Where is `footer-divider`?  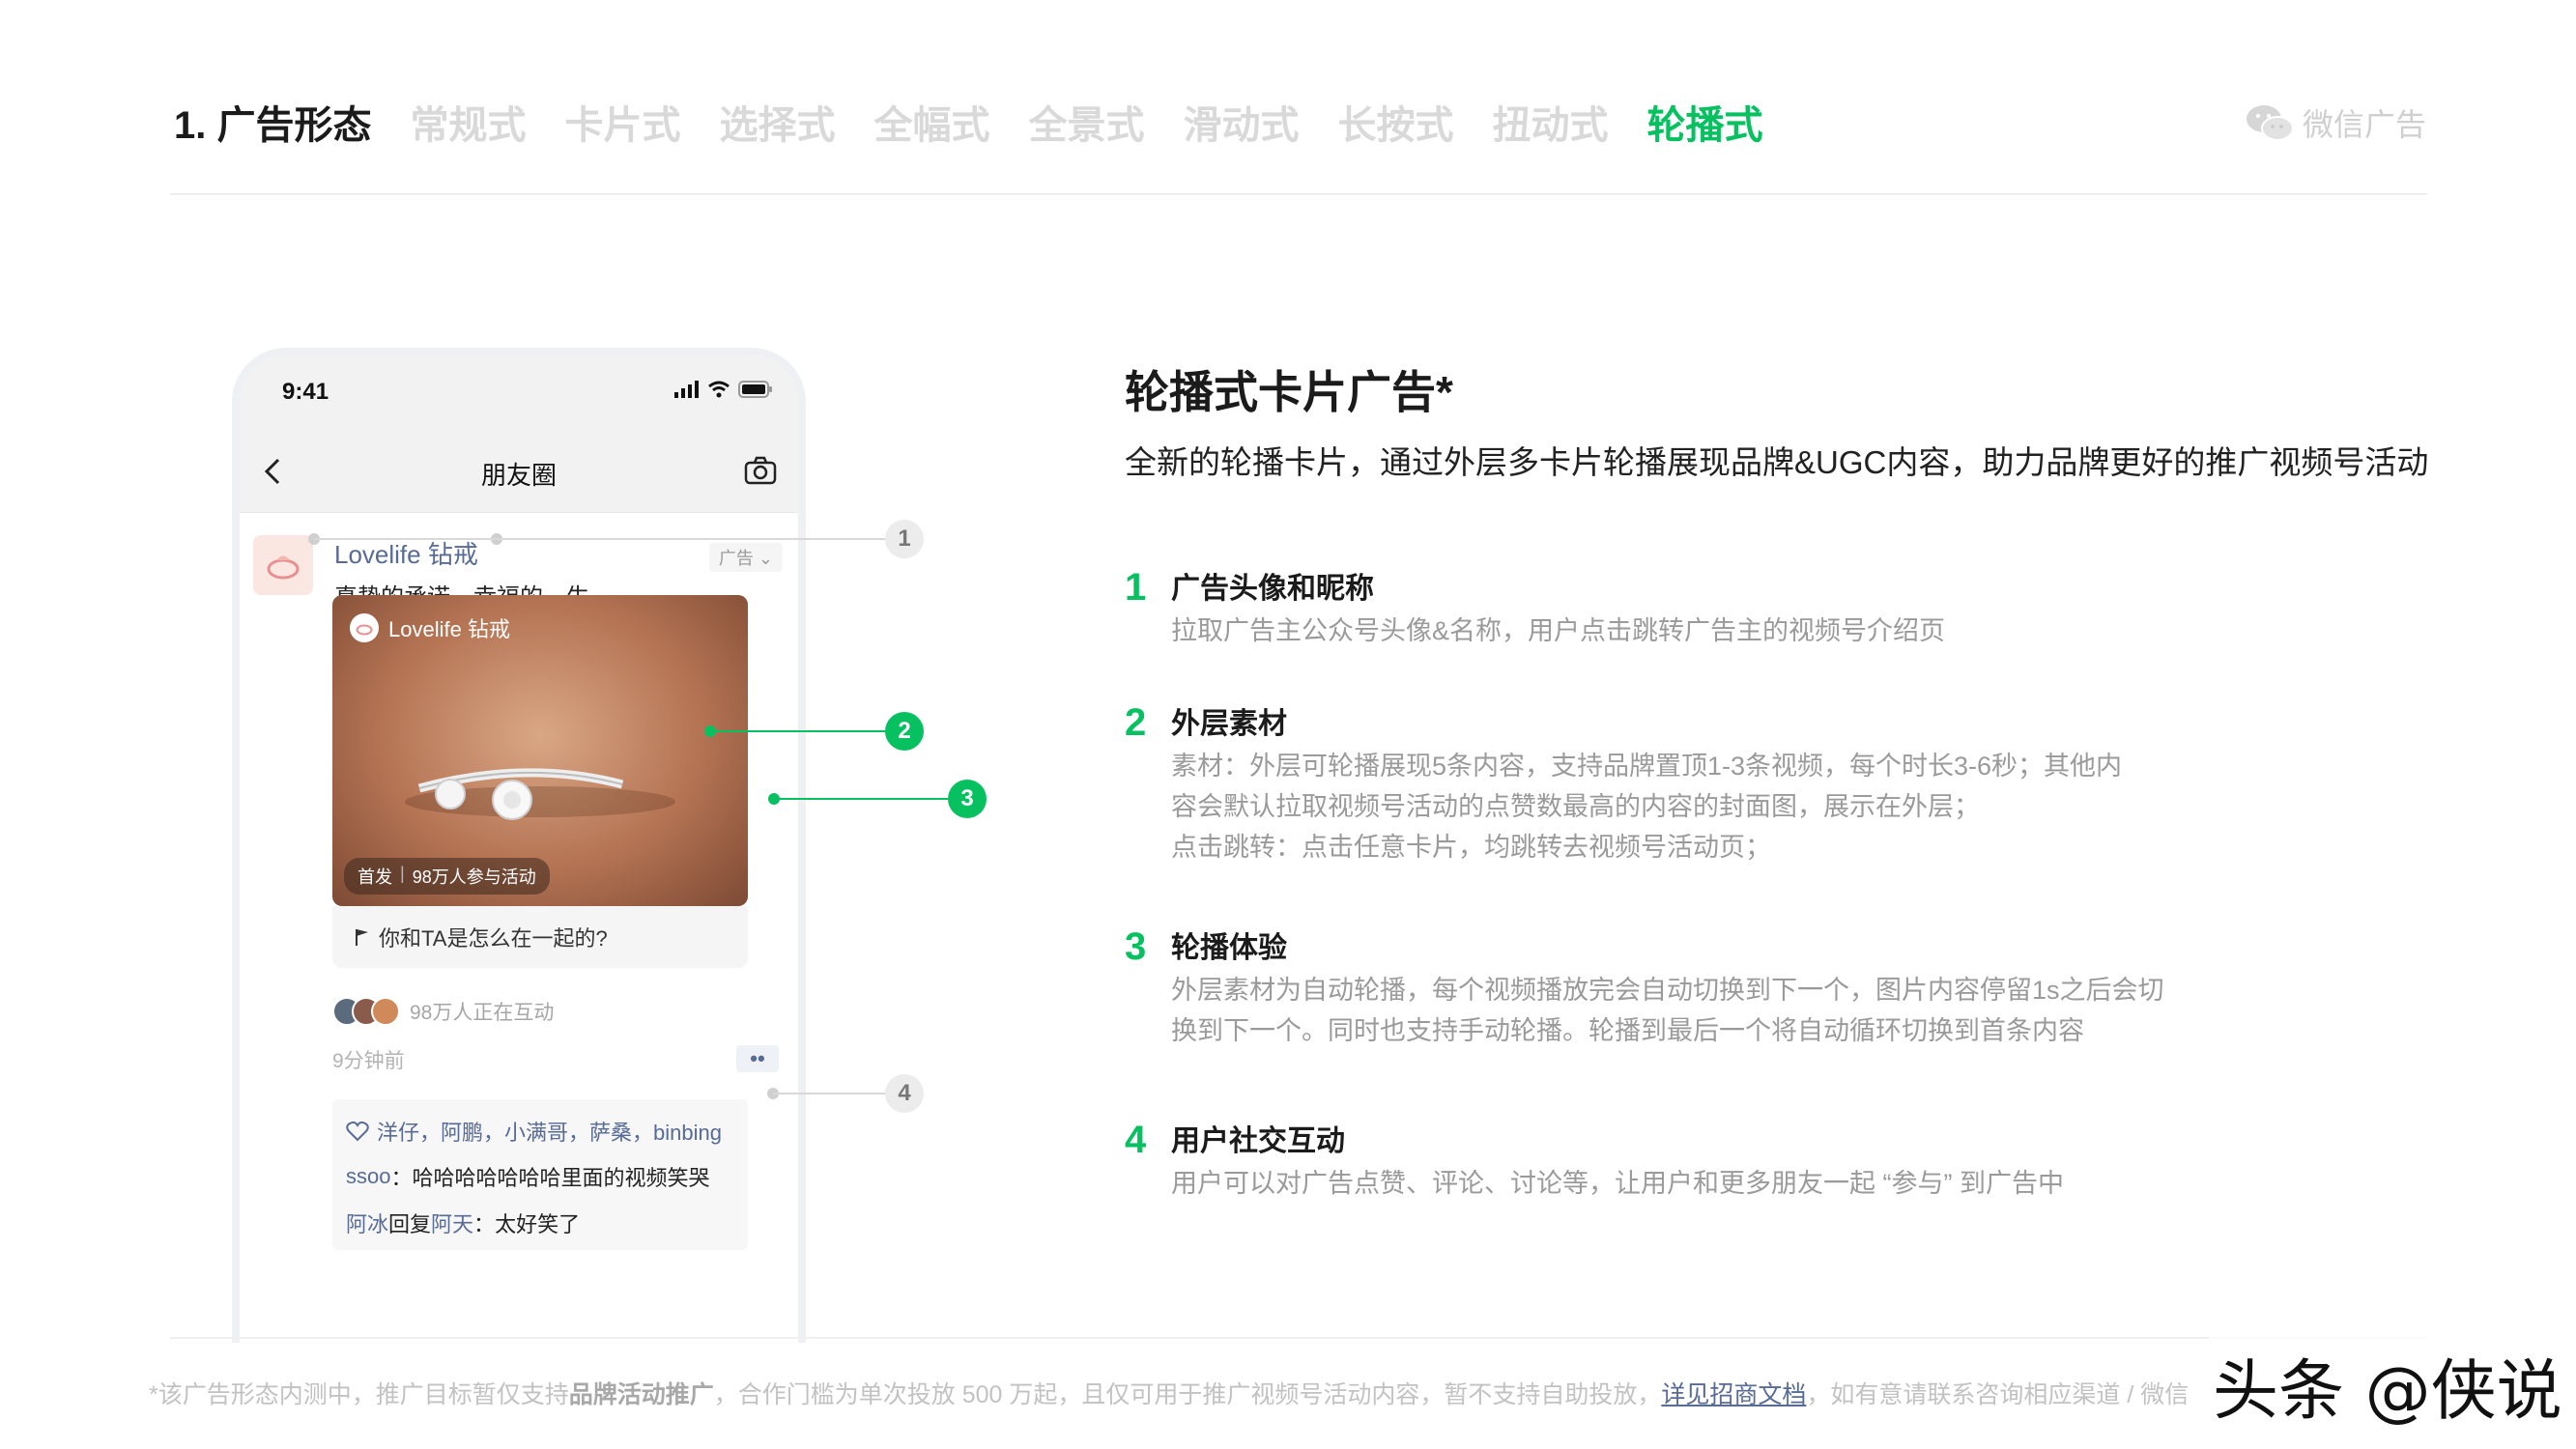
footer-divider is located at coordinates (1298, 1338).